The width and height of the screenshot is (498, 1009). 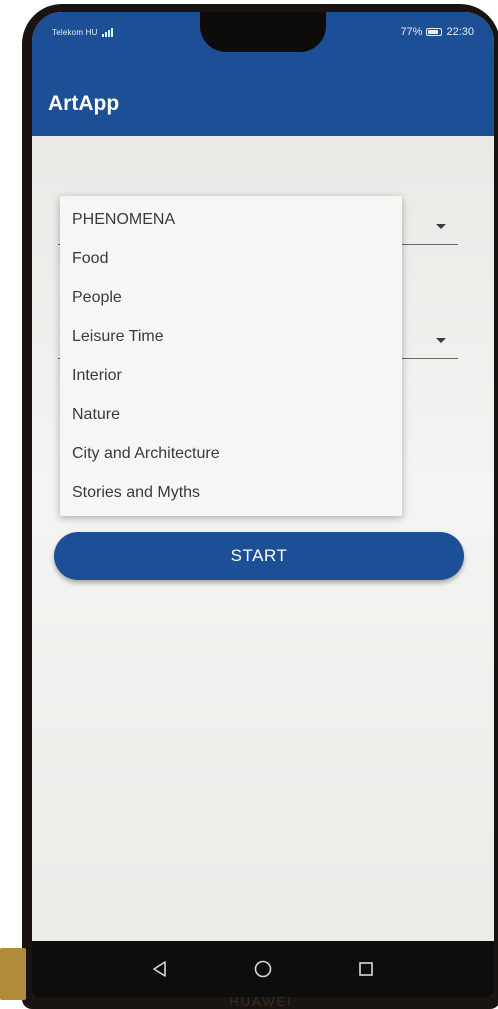 I want to click on navigation-bar, so click(x=263, y=969).